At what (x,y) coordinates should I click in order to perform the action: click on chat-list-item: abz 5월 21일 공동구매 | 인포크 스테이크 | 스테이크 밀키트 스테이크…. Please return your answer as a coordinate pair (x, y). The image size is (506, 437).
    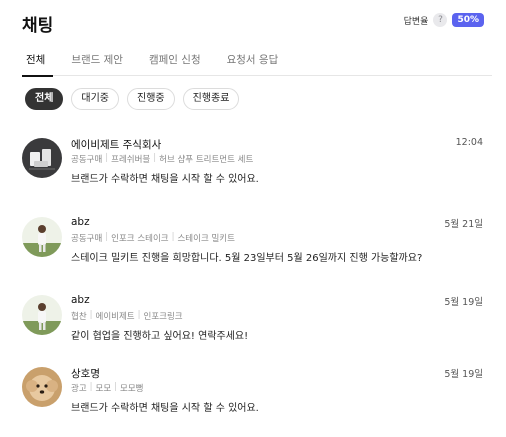
    Looking at the image, I should click on (253, 241).